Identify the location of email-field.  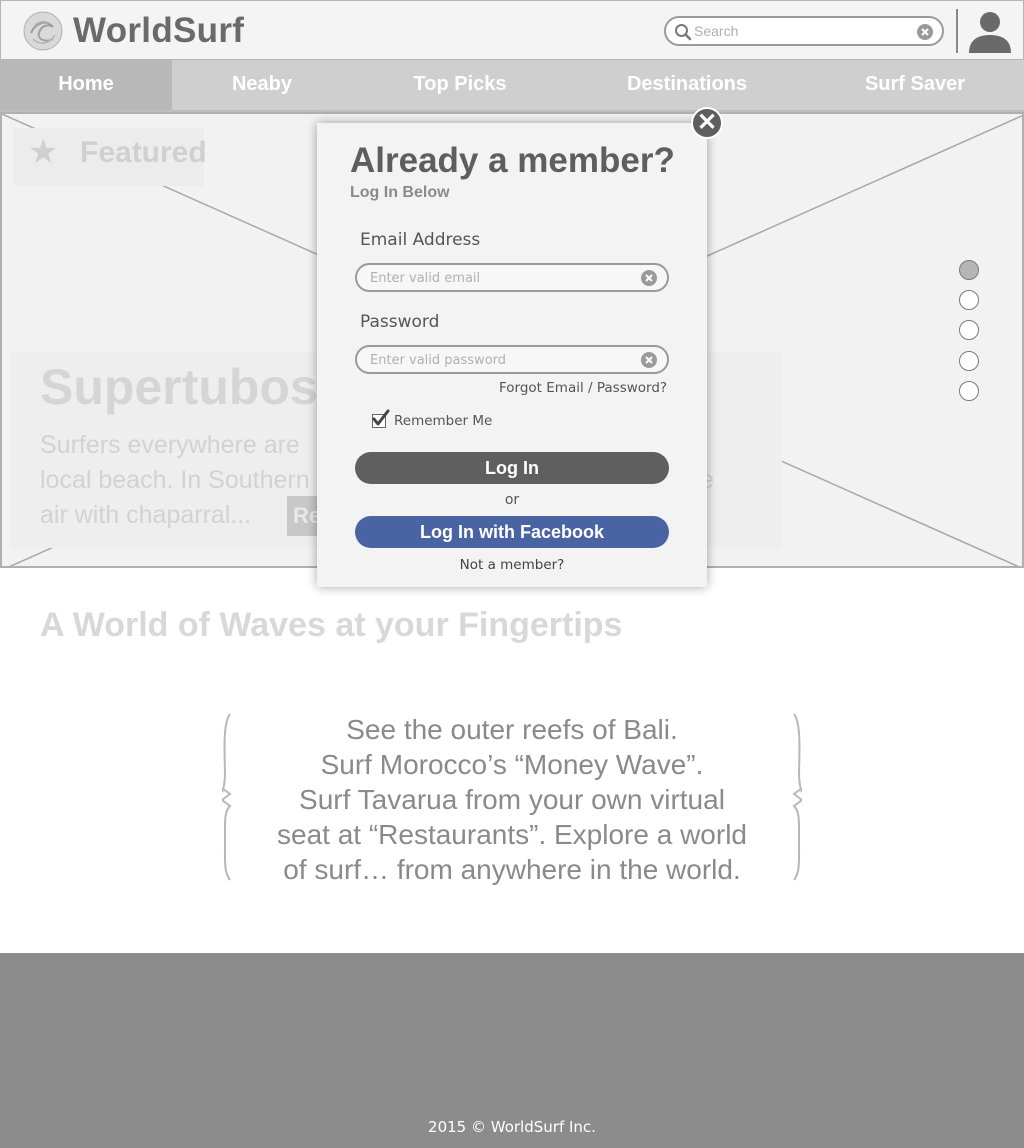
(512, 277).